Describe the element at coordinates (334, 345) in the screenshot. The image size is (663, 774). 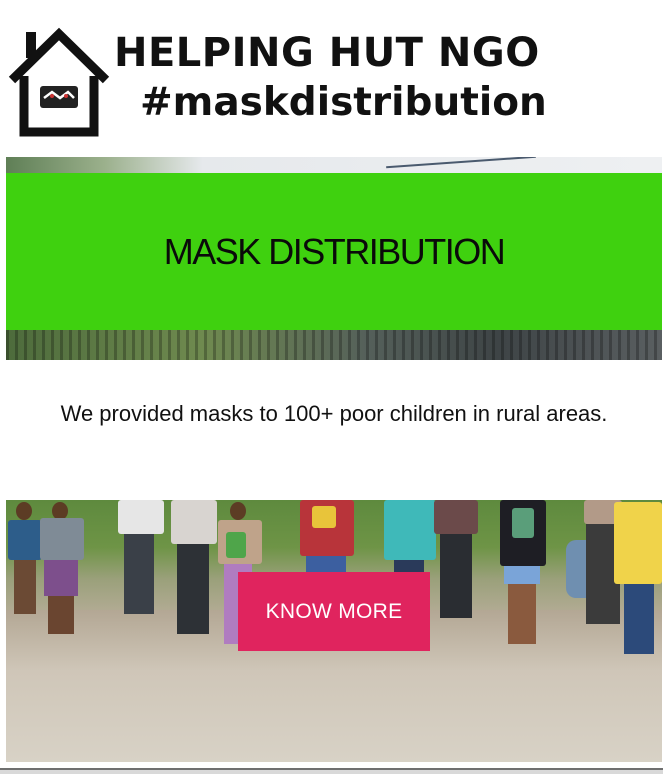
I see `hero-background-bottom` at that location.